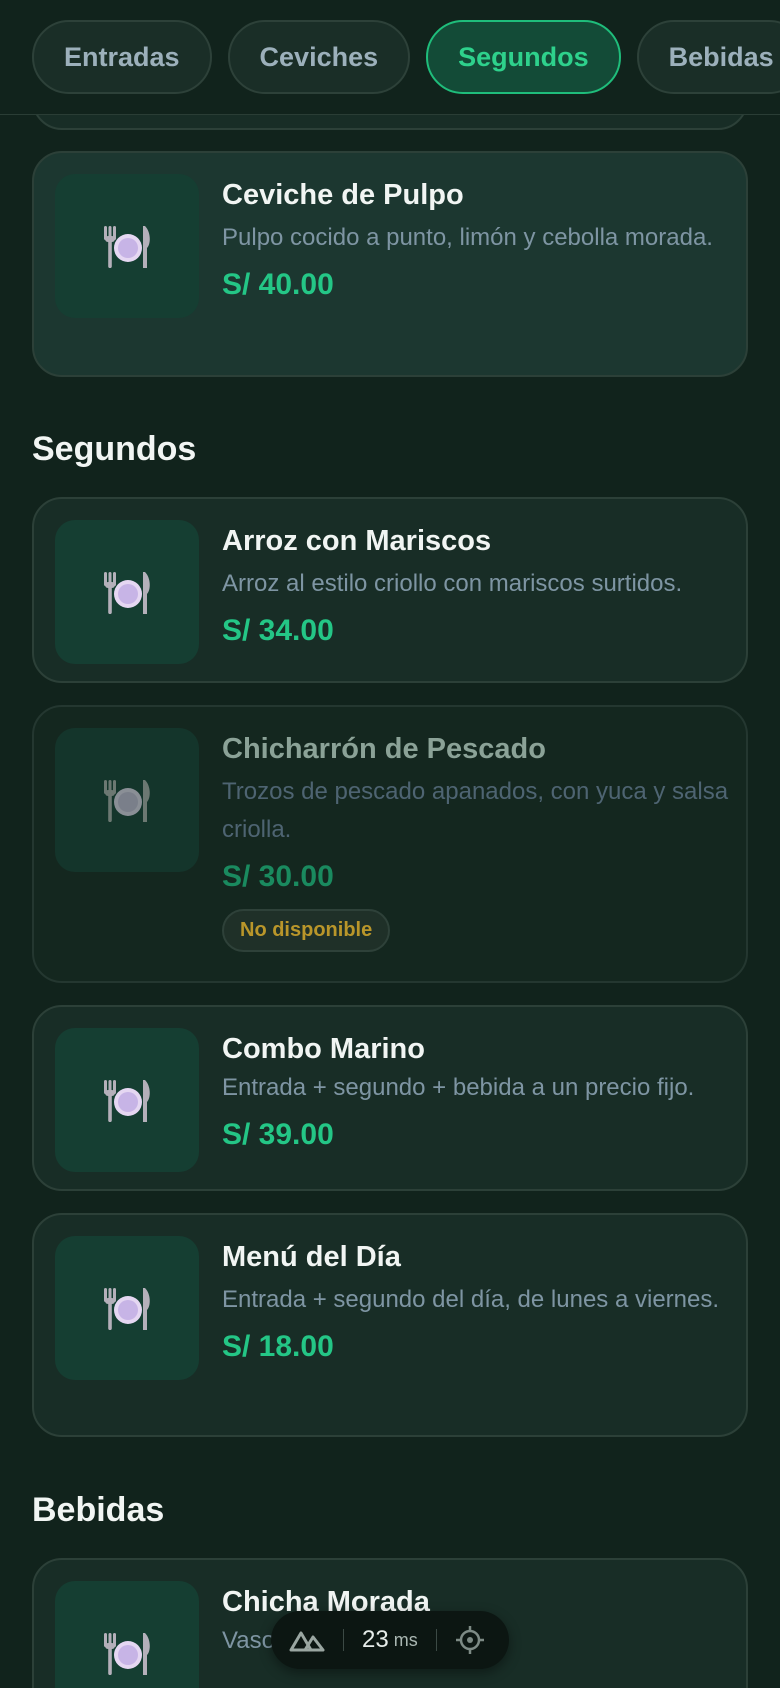 This screenshot has height=1688, width=780. Describe the element at coordinates (122, 57) in the screenshot. I see `tab-entradas: Entradas` at that location.